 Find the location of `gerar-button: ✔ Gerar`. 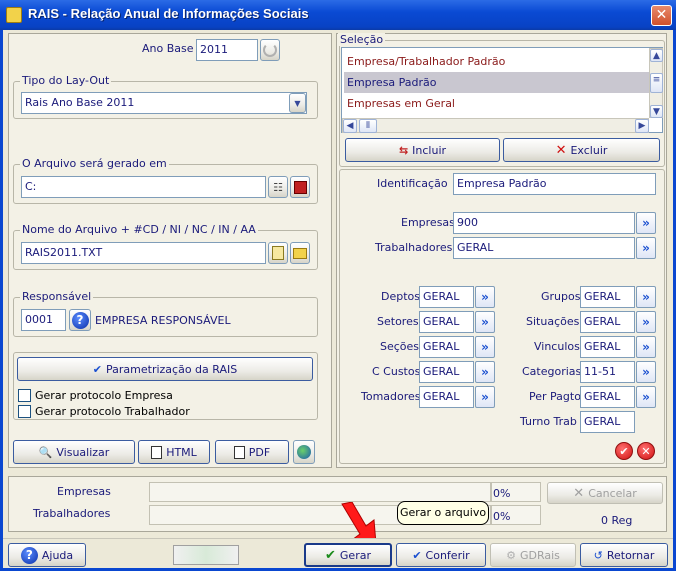

gerar-button: ✔ Gerar is located at coordinates (348, 555).